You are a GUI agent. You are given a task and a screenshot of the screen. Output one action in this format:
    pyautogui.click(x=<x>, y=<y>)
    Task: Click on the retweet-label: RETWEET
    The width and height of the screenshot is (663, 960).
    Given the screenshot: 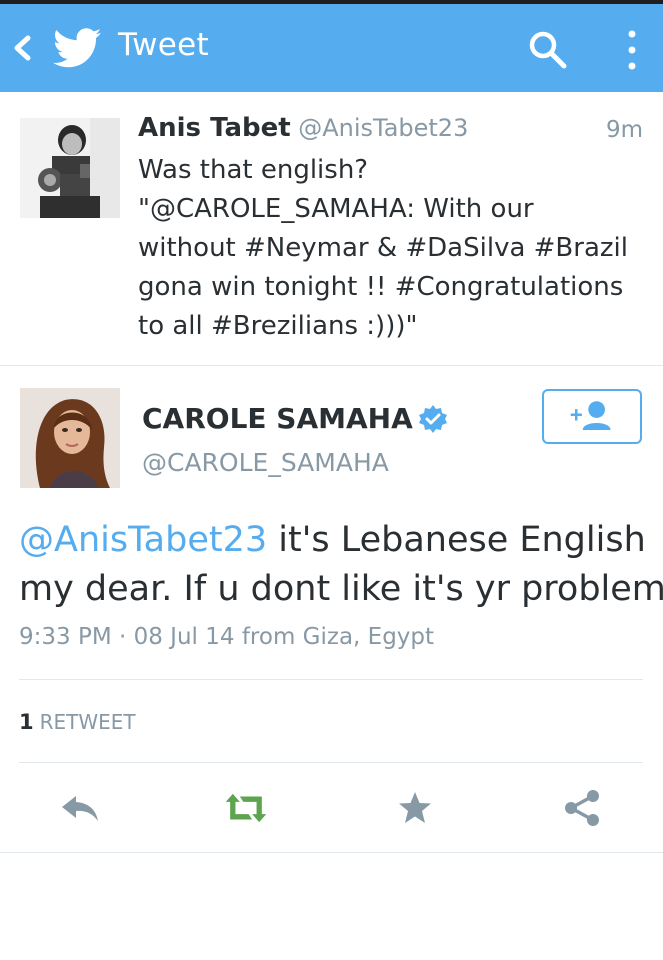 What is the action you would take?
    pyautogui.click(x=87, y=722)
    